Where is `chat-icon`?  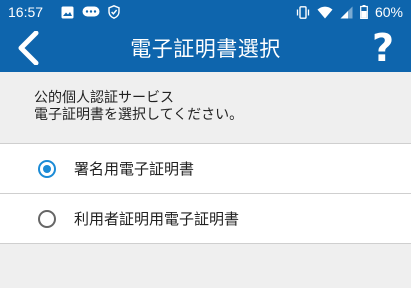 chat-icon is located at coordinates (91, 12).